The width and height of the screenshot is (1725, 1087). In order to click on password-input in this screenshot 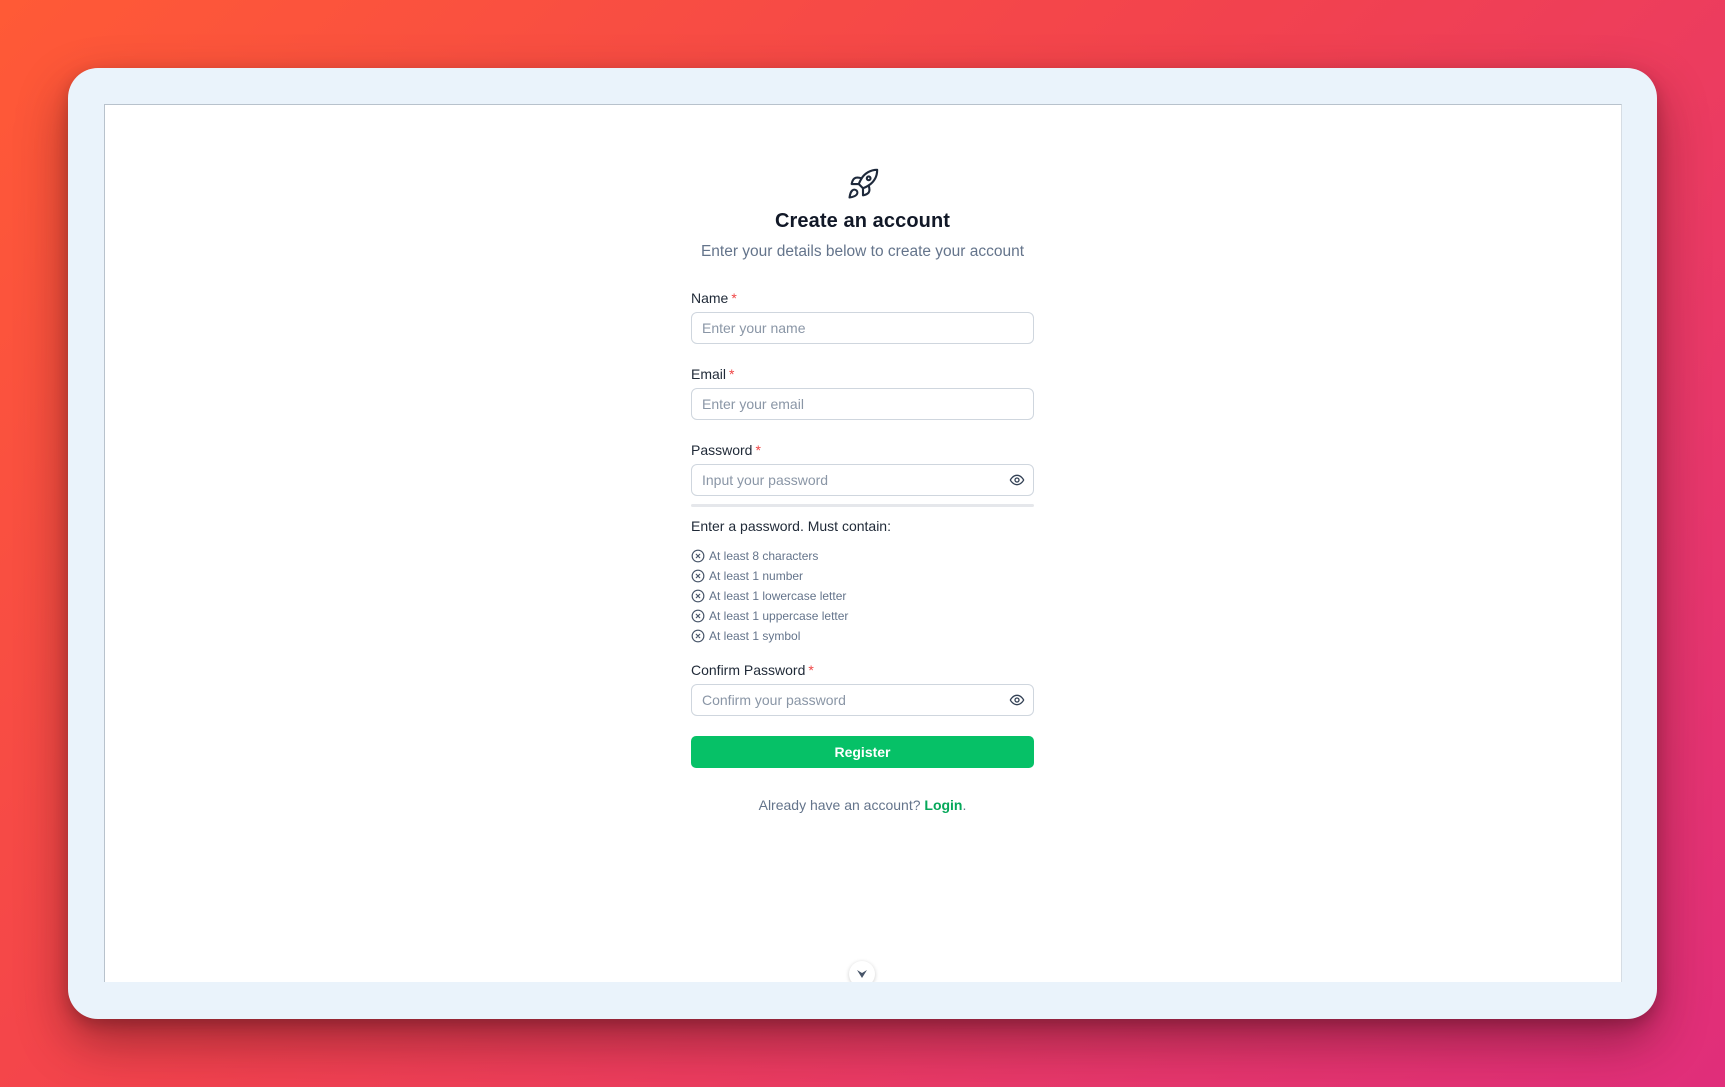, I will do `click(847, 480)`.